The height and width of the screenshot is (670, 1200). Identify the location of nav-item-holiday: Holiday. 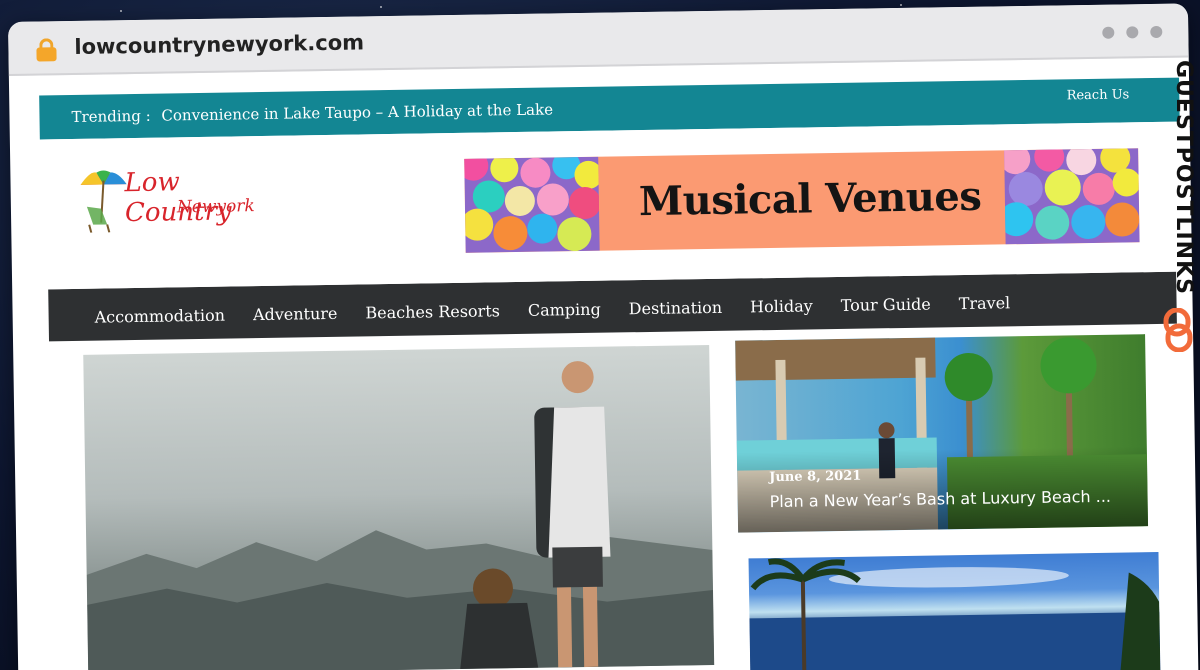
(781, 304).